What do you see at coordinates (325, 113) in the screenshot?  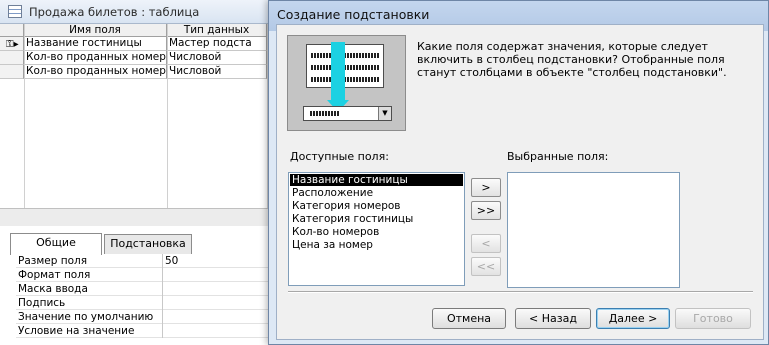 I see `illustration-combo-text` at bounding box center [325, 113].